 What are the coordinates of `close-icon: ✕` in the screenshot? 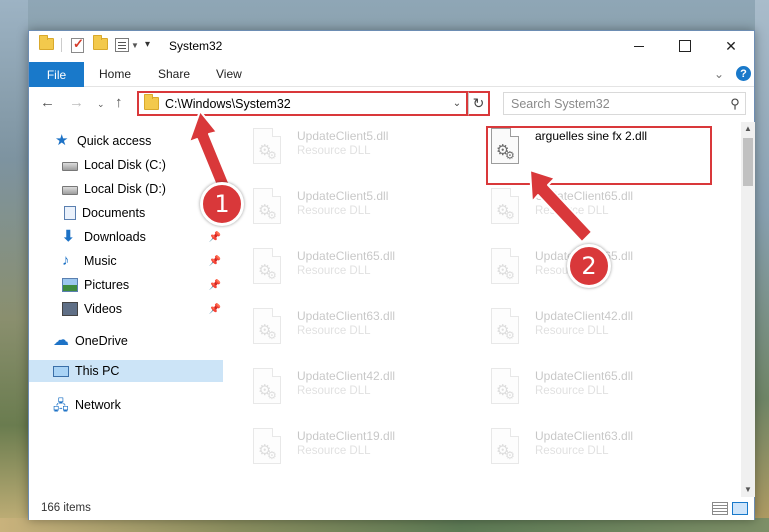 It's located at (731, 45).